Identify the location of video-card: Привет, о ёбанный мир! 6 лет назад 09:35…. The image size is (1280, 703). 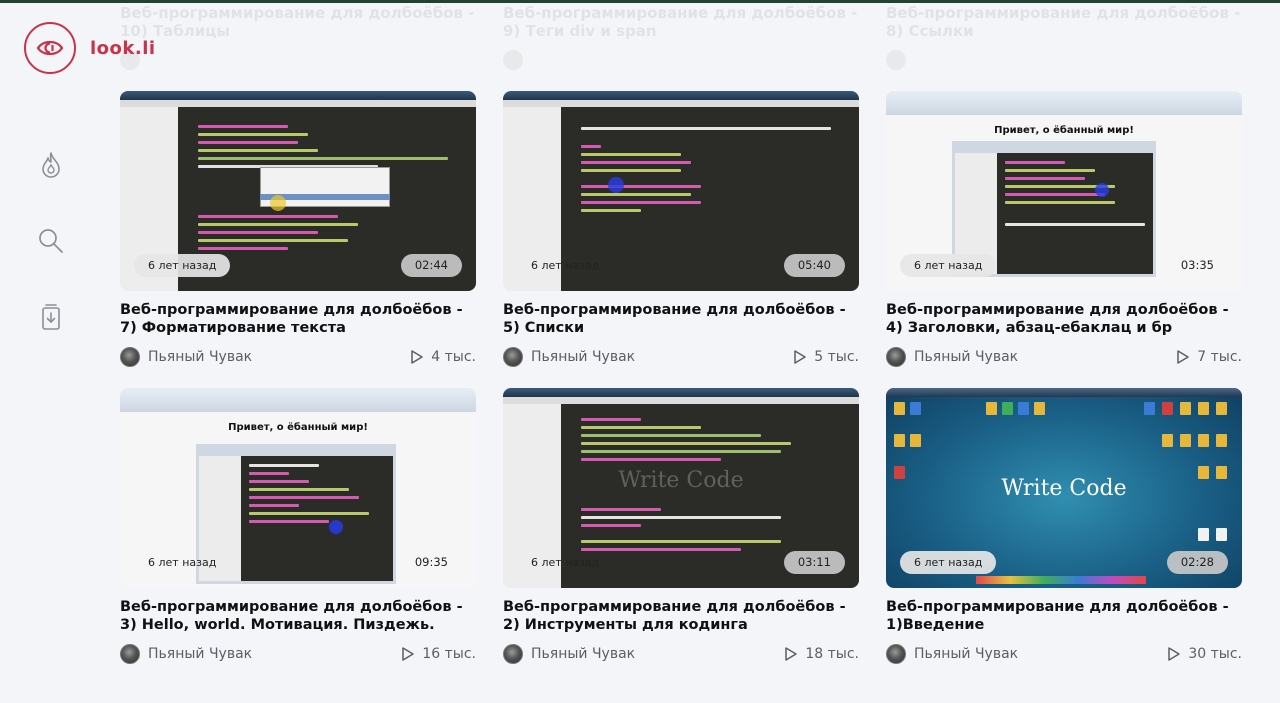
(298, 526).